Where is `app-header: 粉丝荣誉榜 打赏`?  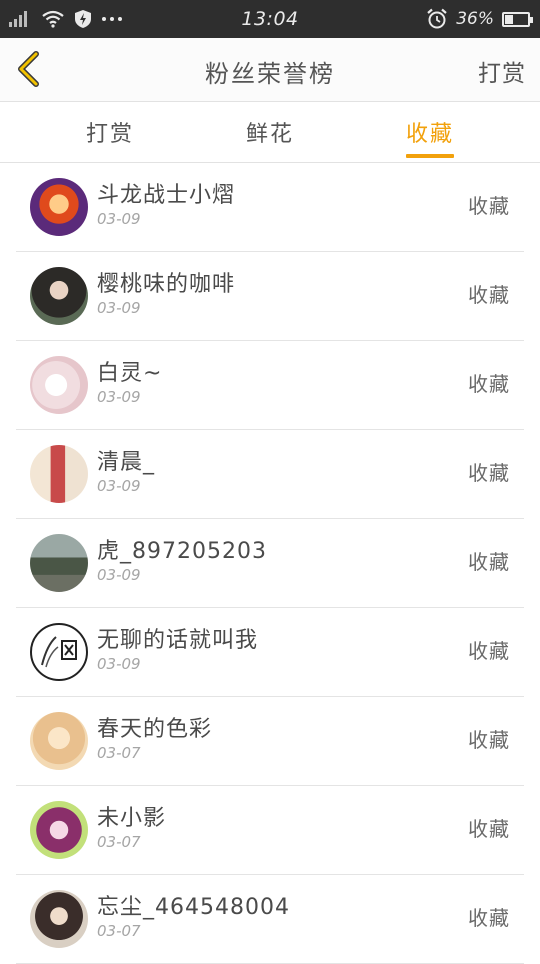
app-header: 粉丝荣誉榜 打赏 is located at coordinates (270, 70).